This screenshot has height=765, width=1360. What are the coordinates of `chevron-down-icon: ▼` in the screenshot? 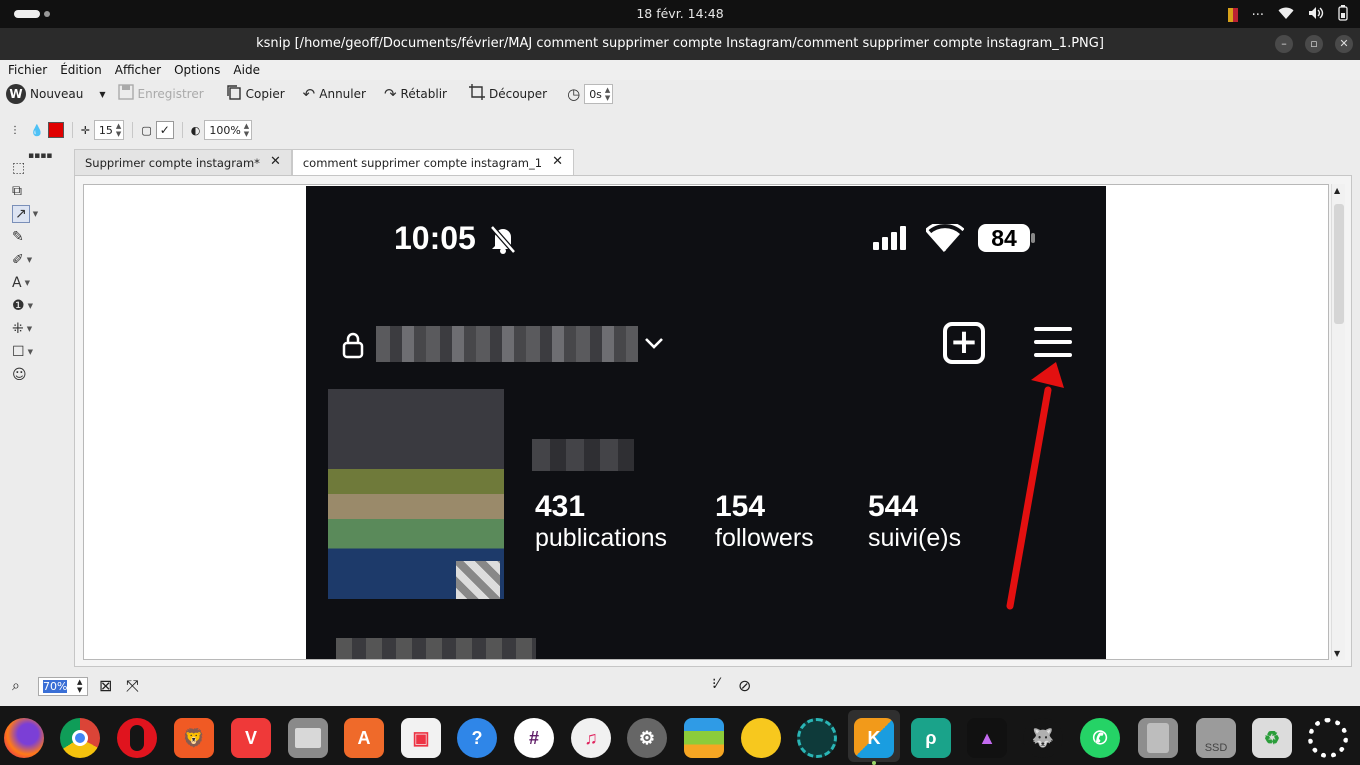 It's located at (102, 94).